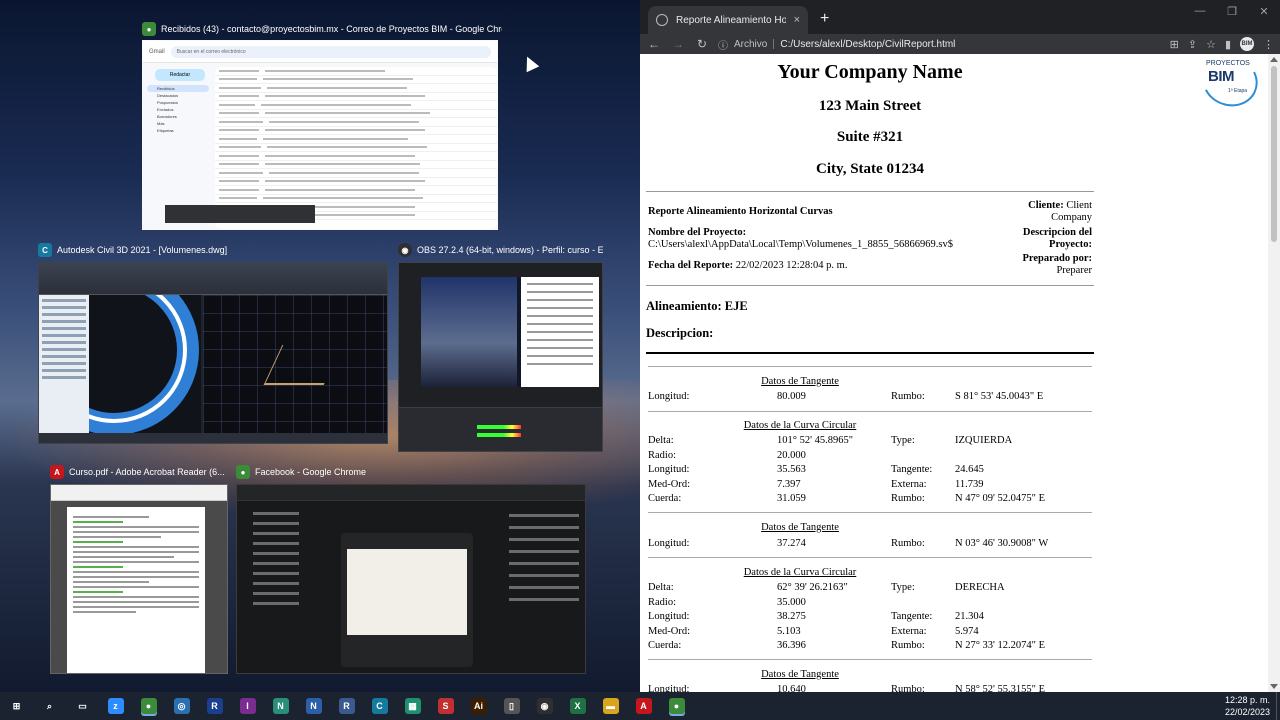 This screenshot has width=1280, height=720. What do you see at coordinates (577, 706) in the screenshot?
I see `excel-icon: X` at bounding box center [577, 706].